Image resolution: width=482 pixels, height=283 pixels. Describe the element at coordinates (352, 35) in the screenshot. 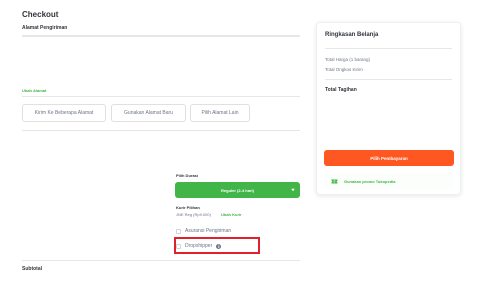

I see `summary-title: Ringkasan Belanja` at that location.